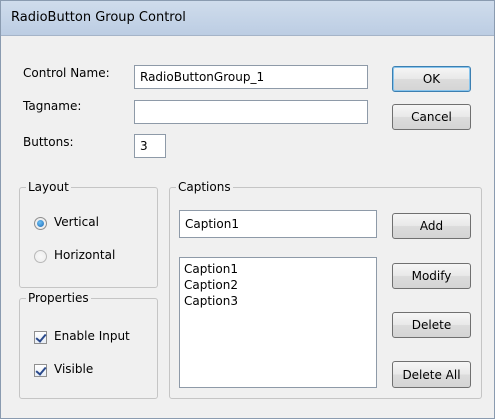 The width and height of the screenshot is (495, 419). What do you see at coordinates (48, 142) in the screenshot?
I see `buttons-count-label: Buttons:` at bounding box center [48, 142].